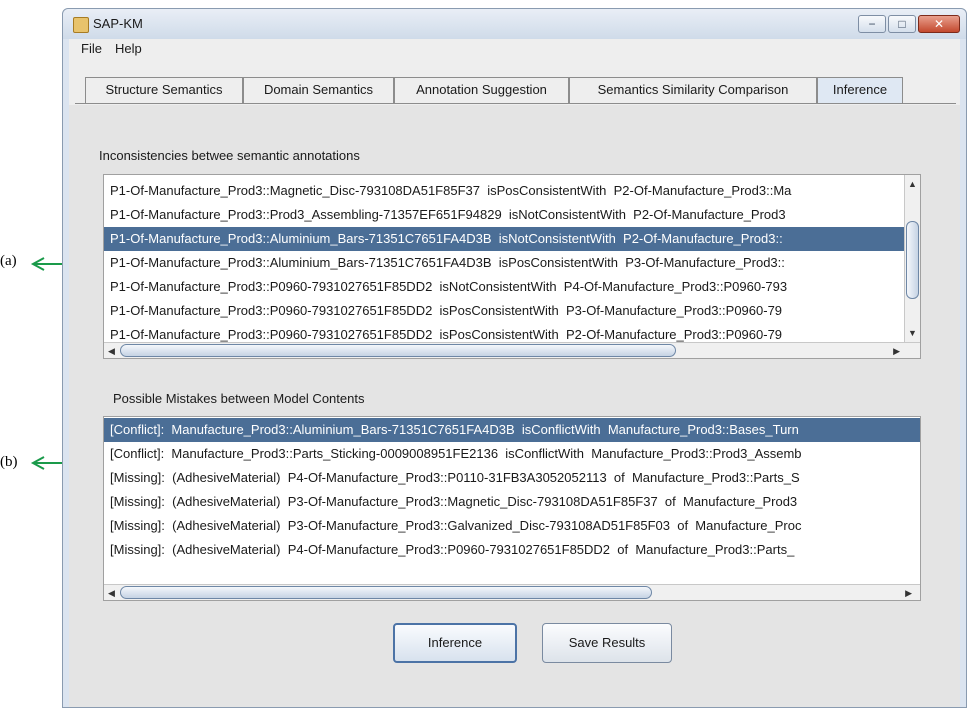  I want to click on mistakes-title: Possible Mistakes between Model Contents, so click(239, 398).